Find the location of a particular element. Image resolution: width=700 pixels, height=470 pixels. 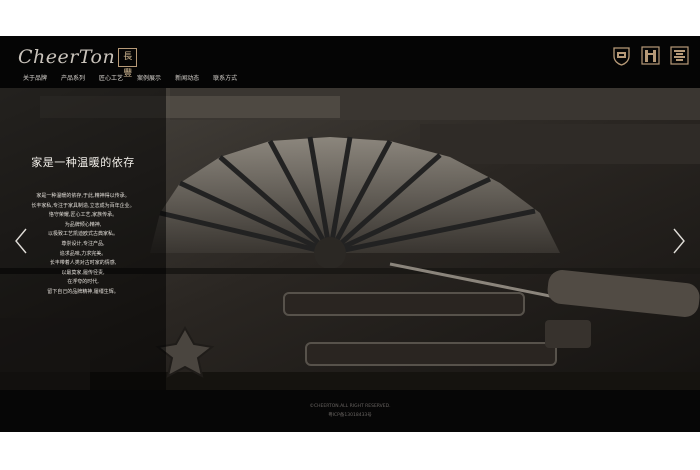

tower-badge-icon is located at coordinates (650, 55).